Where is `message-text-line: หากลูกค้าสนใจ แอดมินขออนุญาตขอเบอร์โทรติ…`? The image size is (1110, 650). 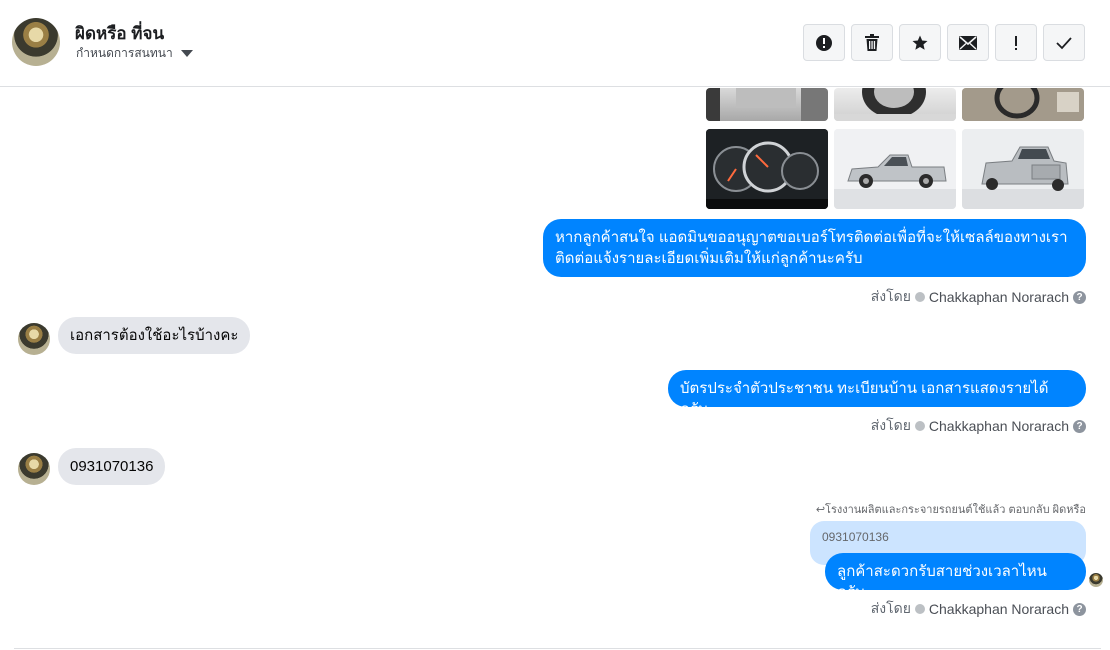
message-text-line: หากลูกค้าสนใจ แอดมินขออนุญาตขอเบอร์โทรติ… is located at coordinates (811, 237).